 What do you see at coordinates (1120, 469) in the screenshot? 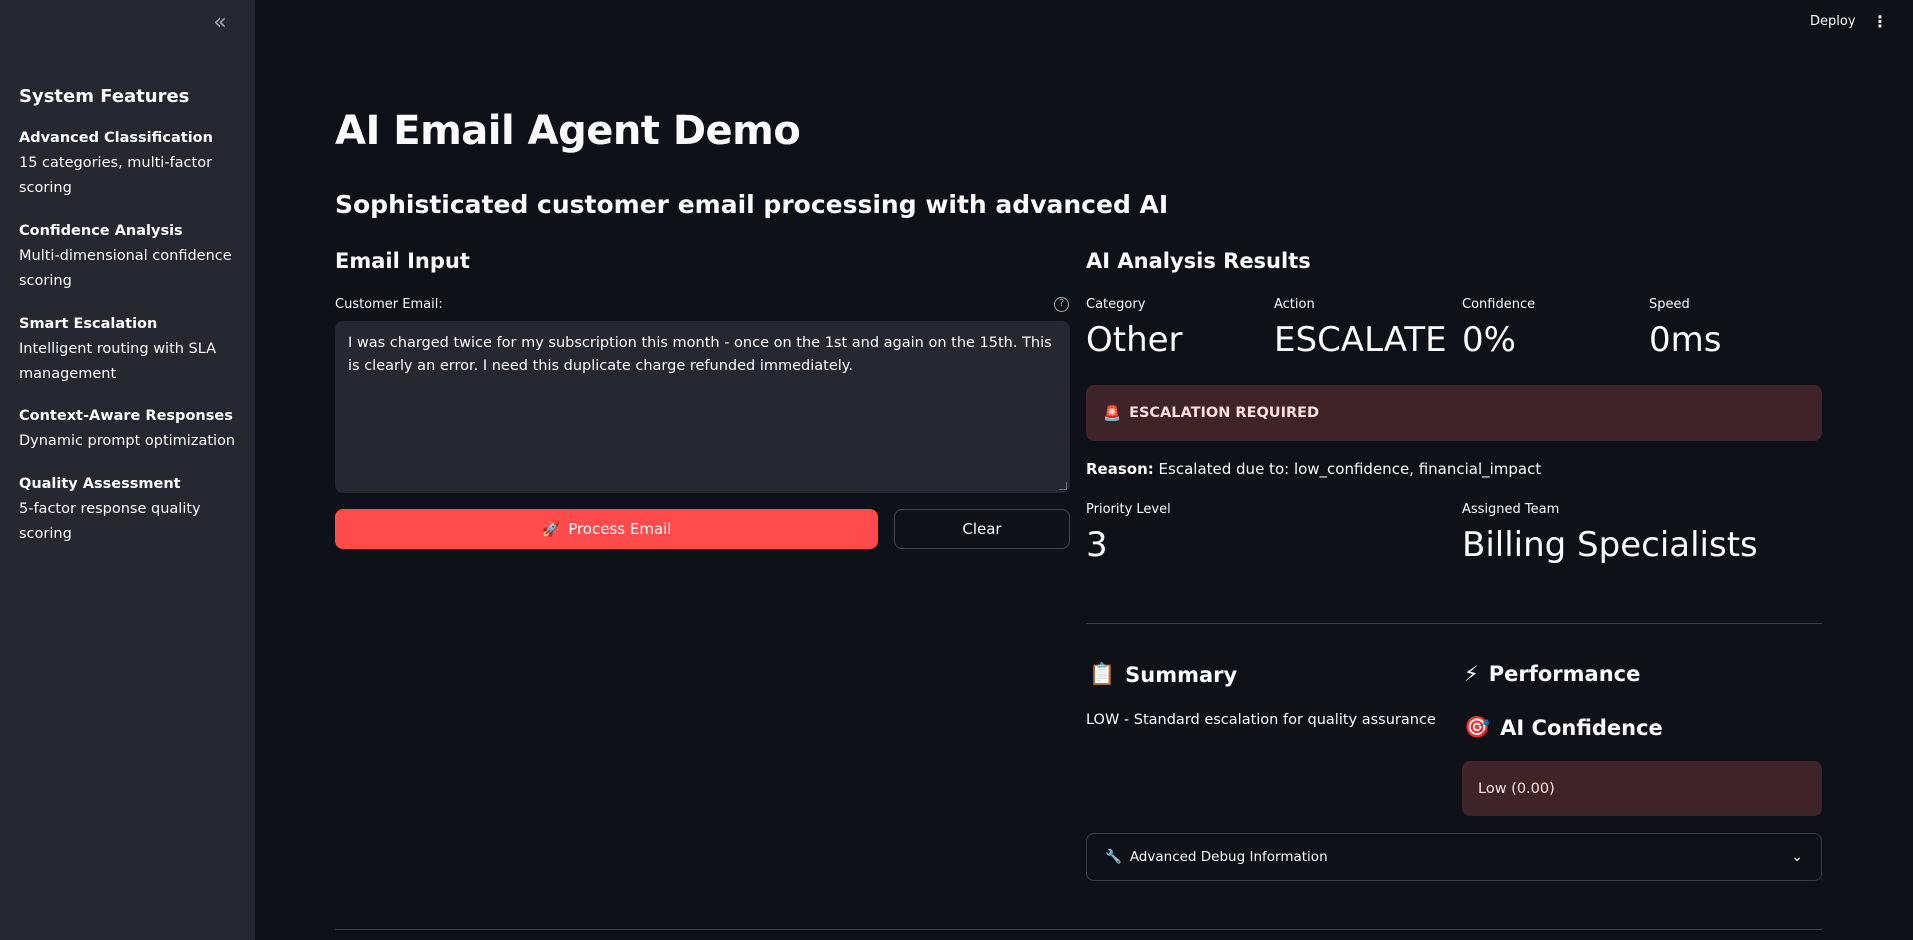
I see `reason-label: Reason:` at bounding box center [1120, 469].